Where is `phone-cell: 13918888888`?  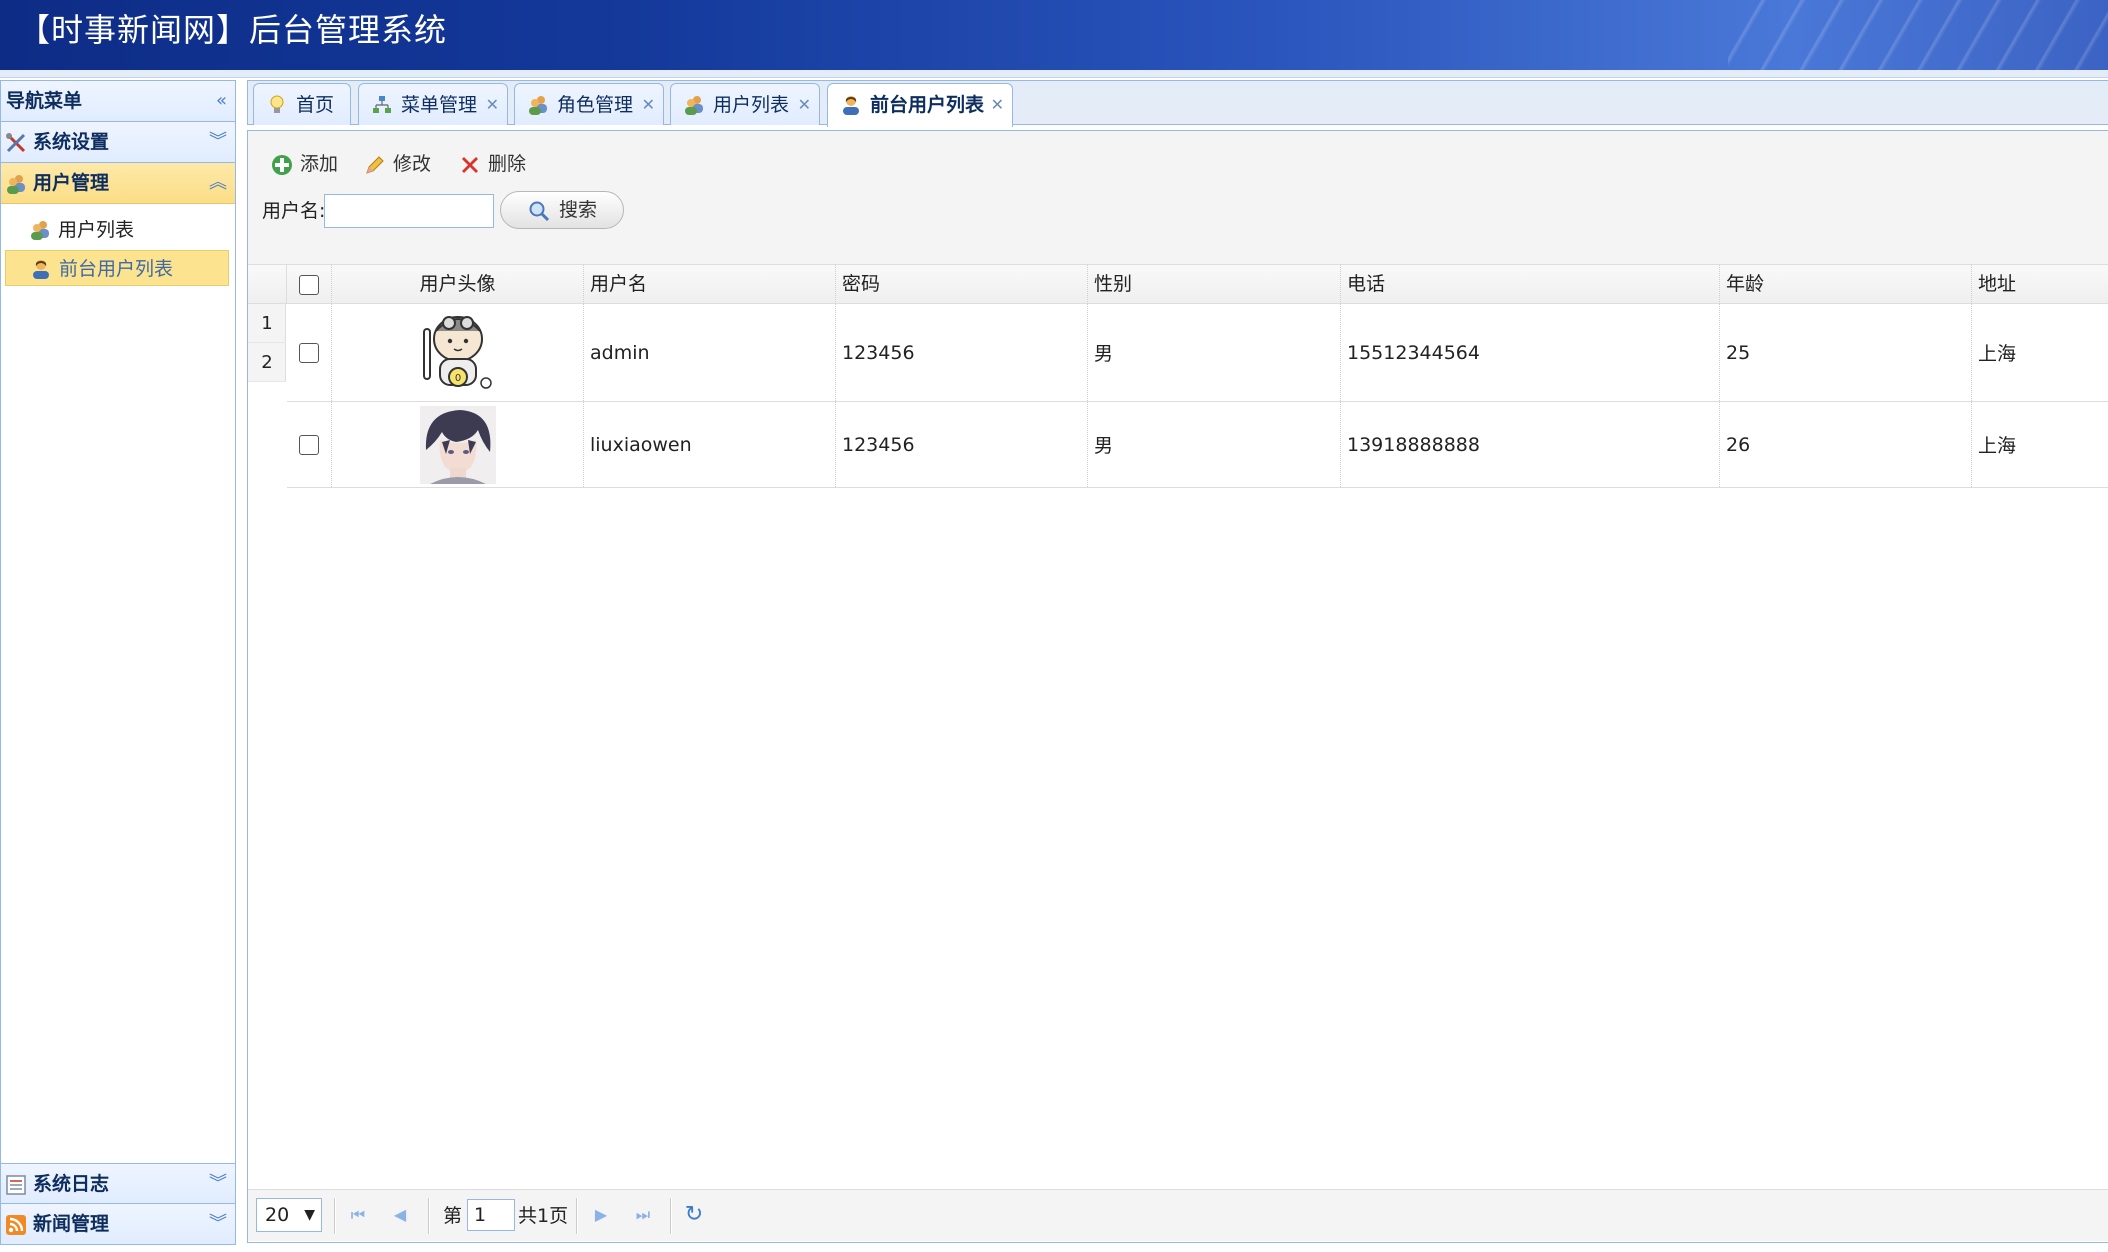
phone-cell: 13918888888 is located at coordinates (1530, 444).